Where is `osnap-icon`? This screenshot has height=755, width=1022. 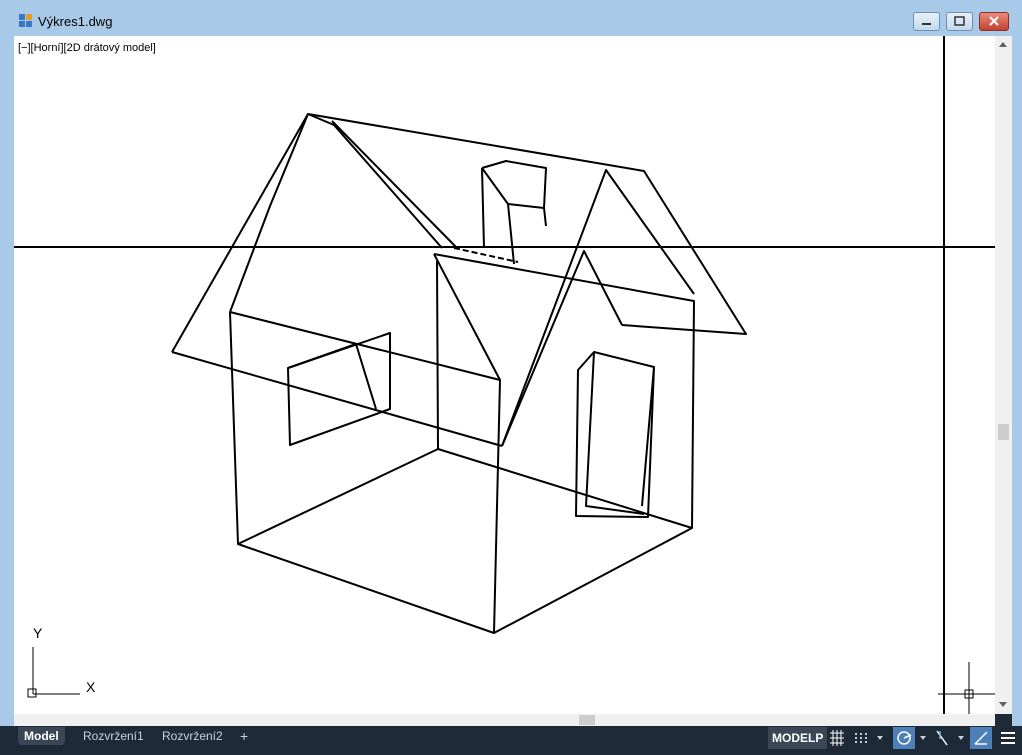
osnap-icon is located at coordinates (981, 738).